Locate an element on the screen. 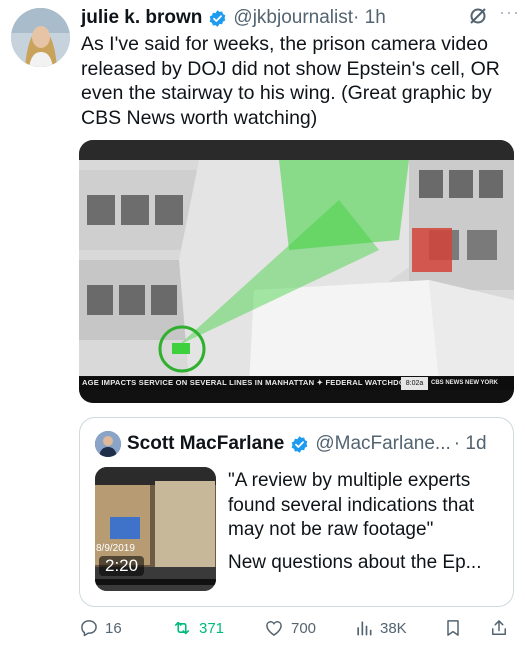  grok-icon is located at coordinates (478, 18).